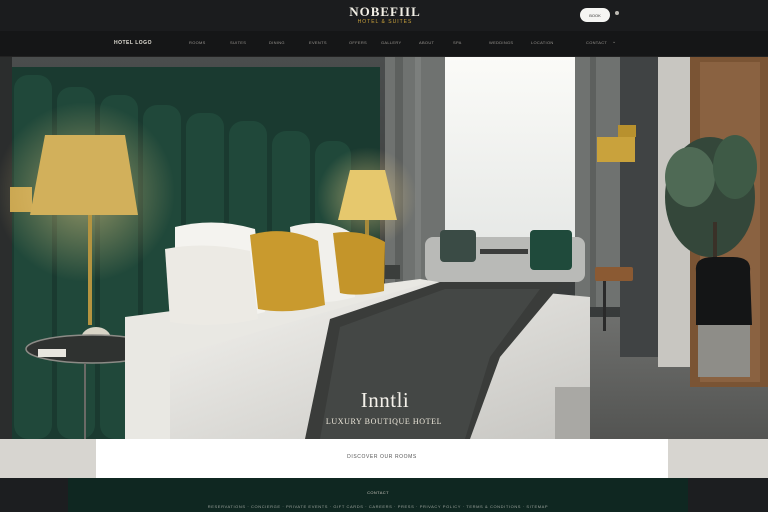 Image resolution: width=768 pixels, height=512 pixels. Describe the element at coordinates (617, 13) in the screenshot. I see `dot-icon` at that location.